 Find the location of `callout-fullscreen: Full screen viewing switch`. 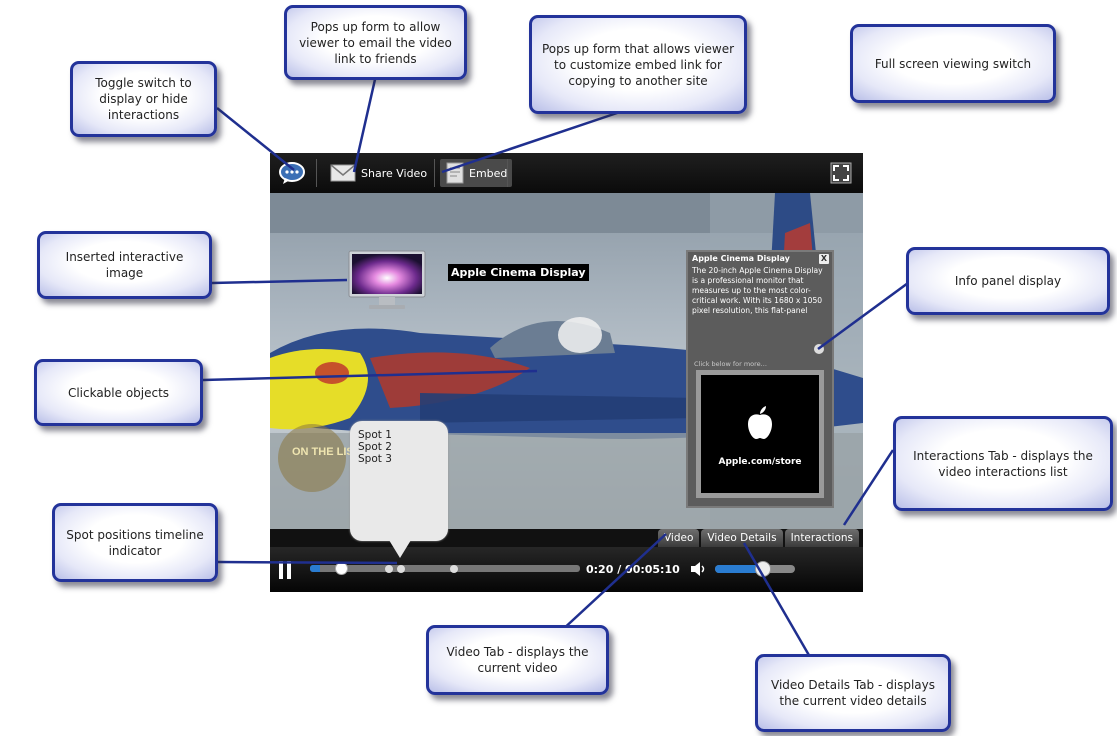

callout-fullscreen: Full screen viewing switch is located at coordinates (953, 63).